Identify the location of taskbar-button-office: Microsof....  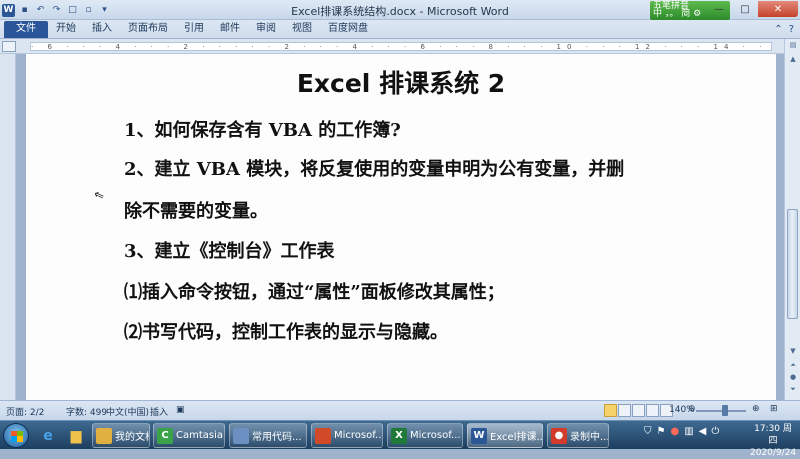
(347, 435).